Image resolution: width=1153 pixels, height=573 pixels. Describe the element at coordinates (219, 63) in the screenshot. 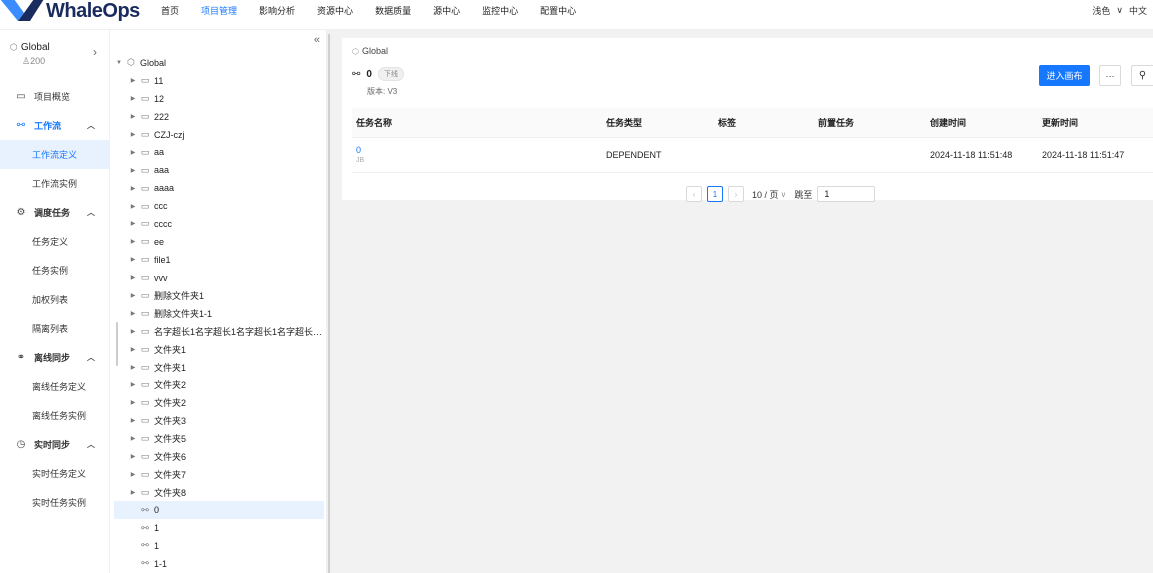

I see `tree-root: ▼ ⬡ Global` at that location.